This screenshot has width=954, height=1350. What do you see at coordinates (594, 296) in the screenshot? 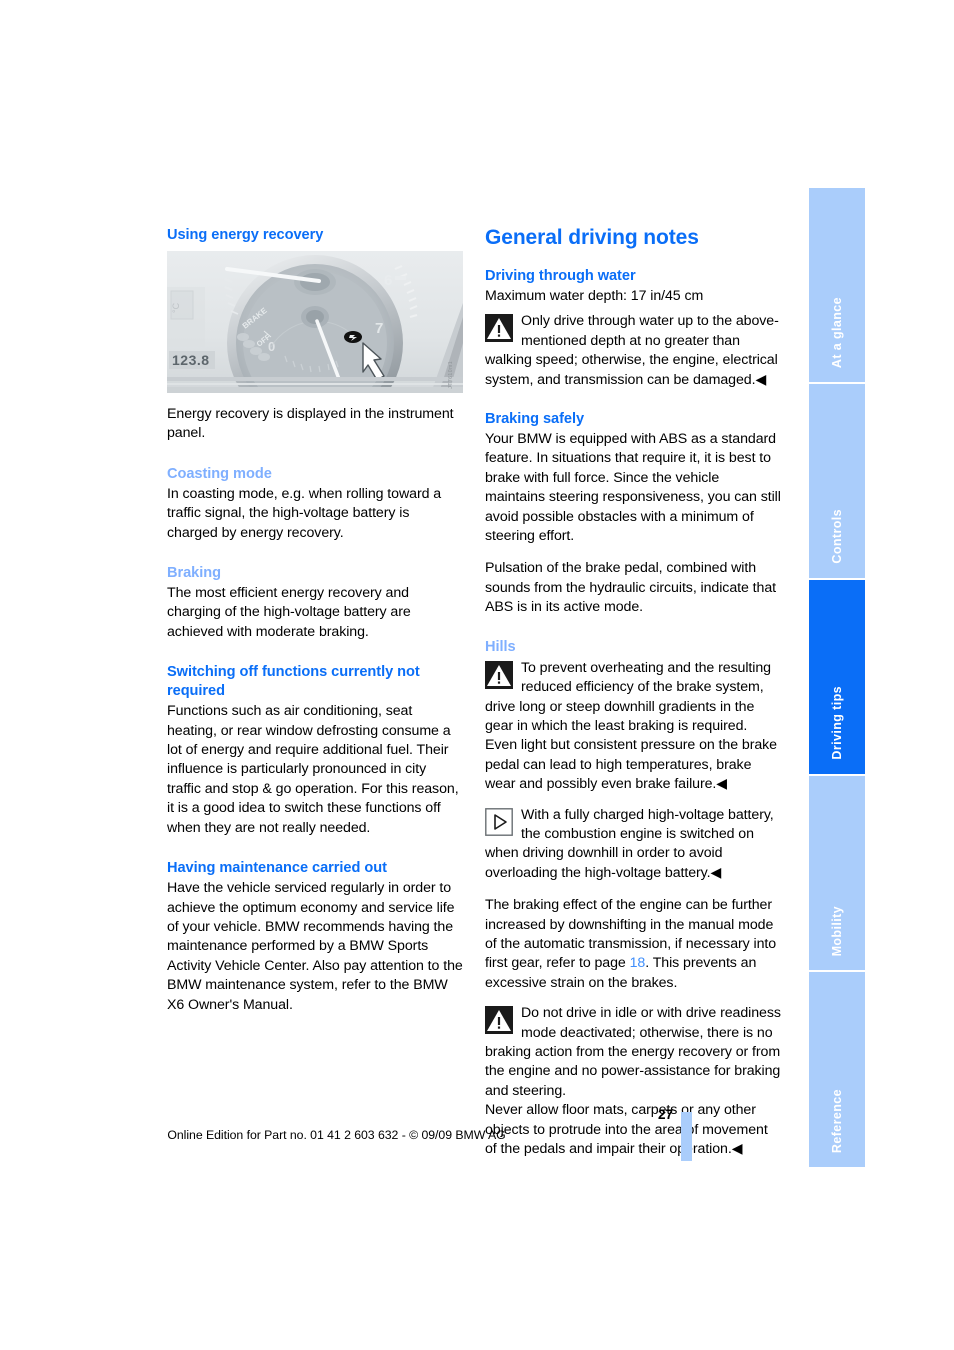
I see `text-maximum-water-depth: Maximum water depth: 17 in/45 cm` at bounding box center [594, 296].